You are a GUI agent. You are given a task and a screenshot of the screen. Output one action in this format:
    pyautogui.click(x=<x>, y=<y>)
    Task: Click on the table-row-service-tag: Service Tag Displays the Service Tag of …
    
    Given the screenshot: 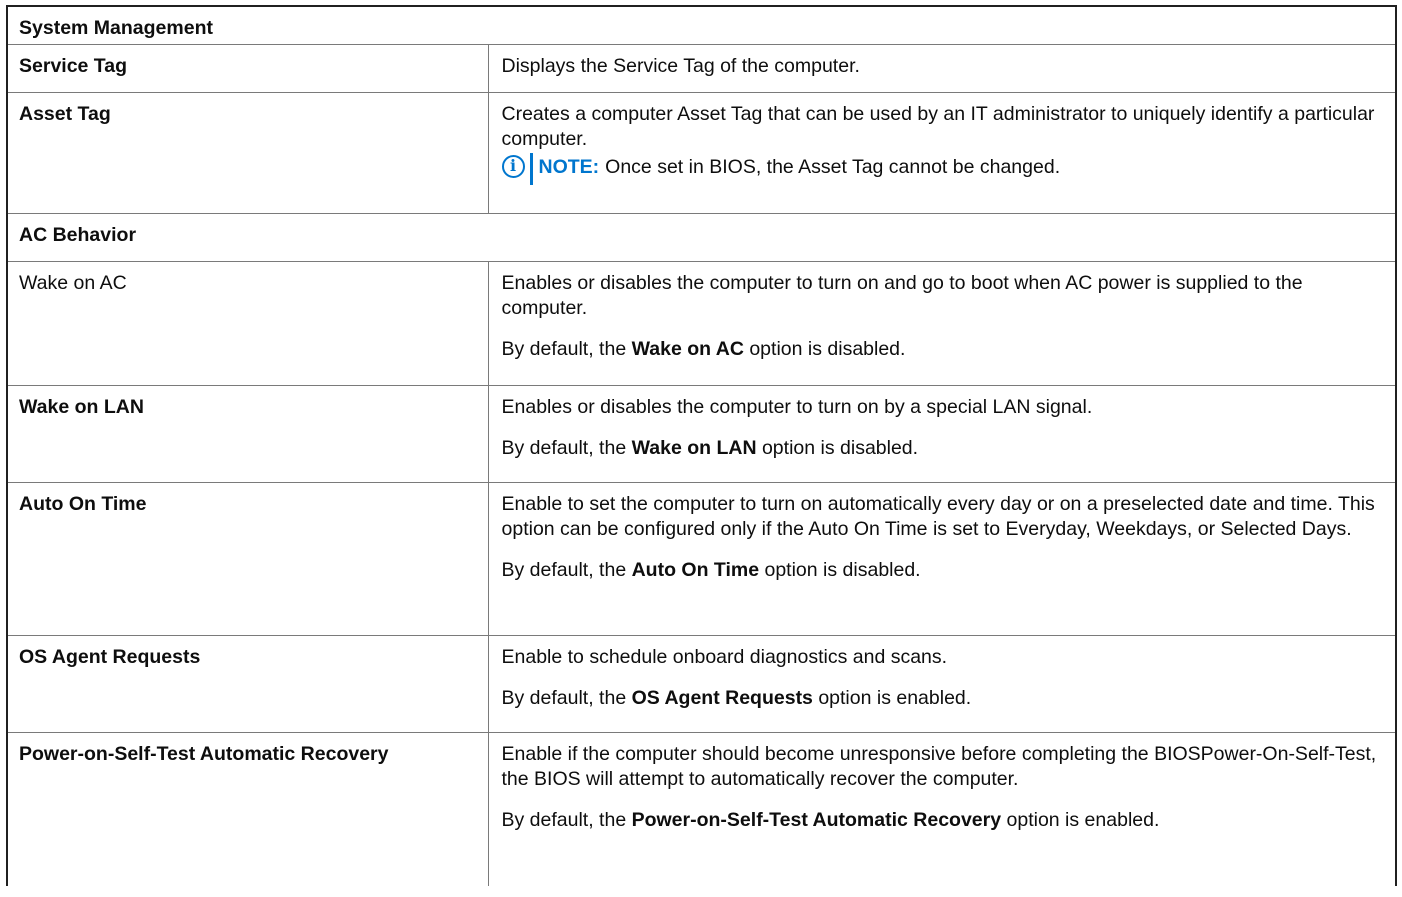 What is the action you would take?
    pyautogui.click(x=701, y=68)
    